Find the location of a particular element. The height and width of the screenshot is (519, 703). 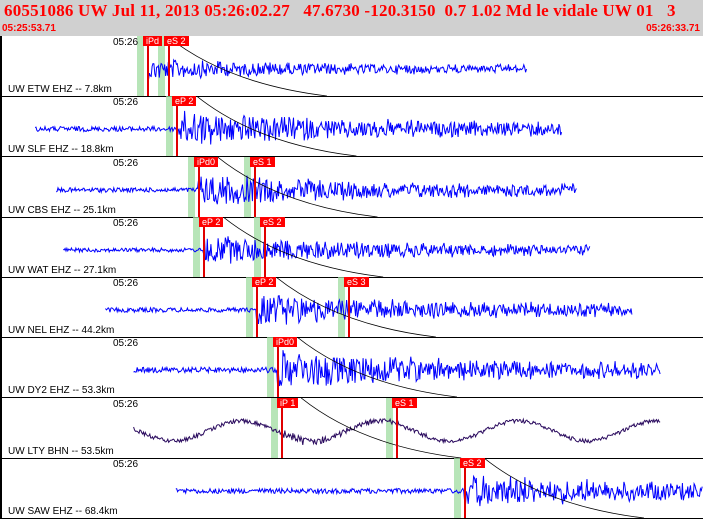

trace-panel: eP 2 eS 2 05:26 UW WAT EHZ -- 27.1km is located at coordinates (351, 247).